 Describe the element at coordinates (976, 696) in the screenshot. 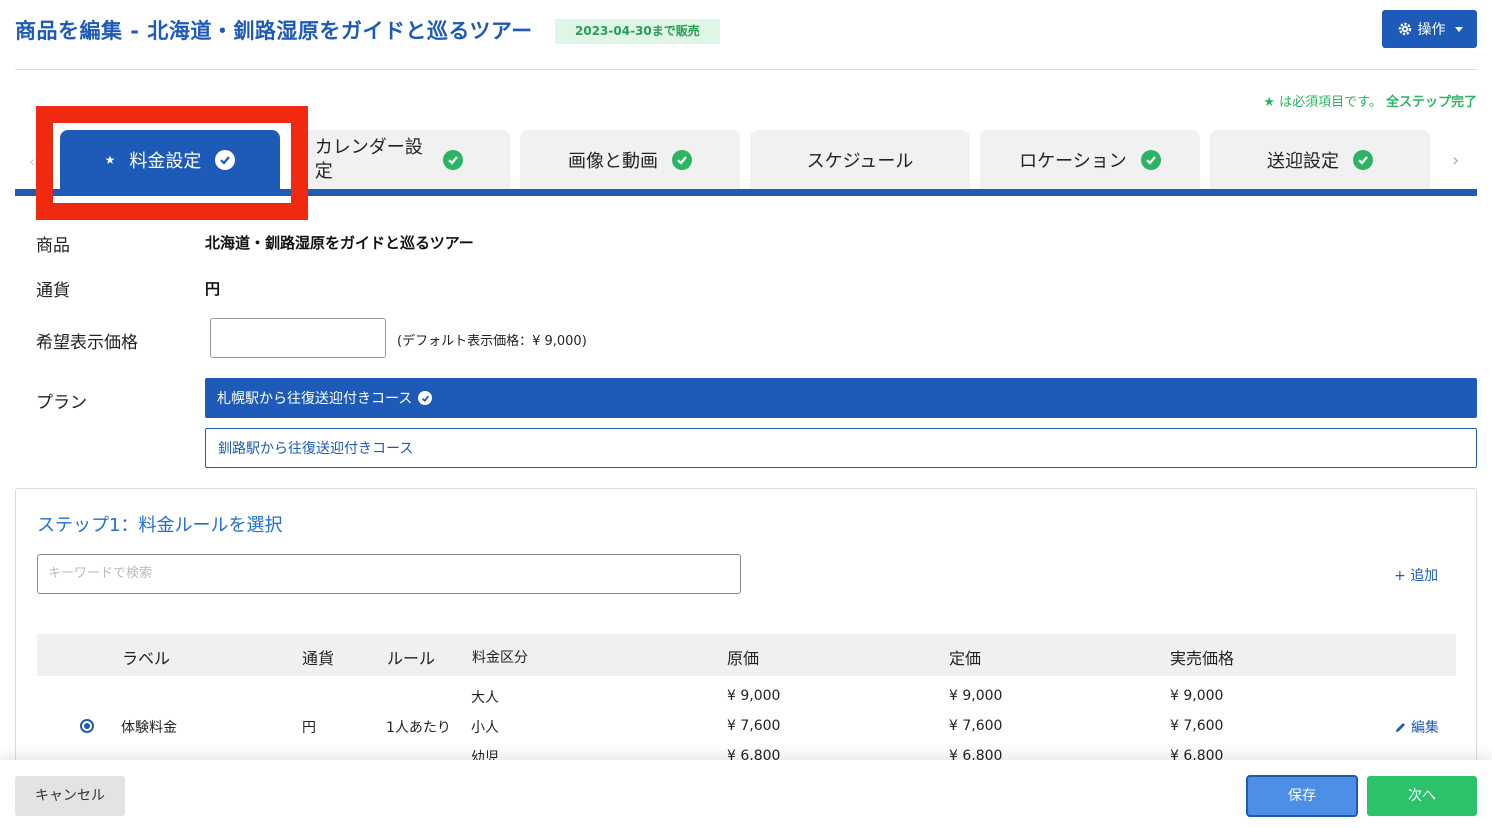

I see `list-price-value: ¥ 9,000` at that location.